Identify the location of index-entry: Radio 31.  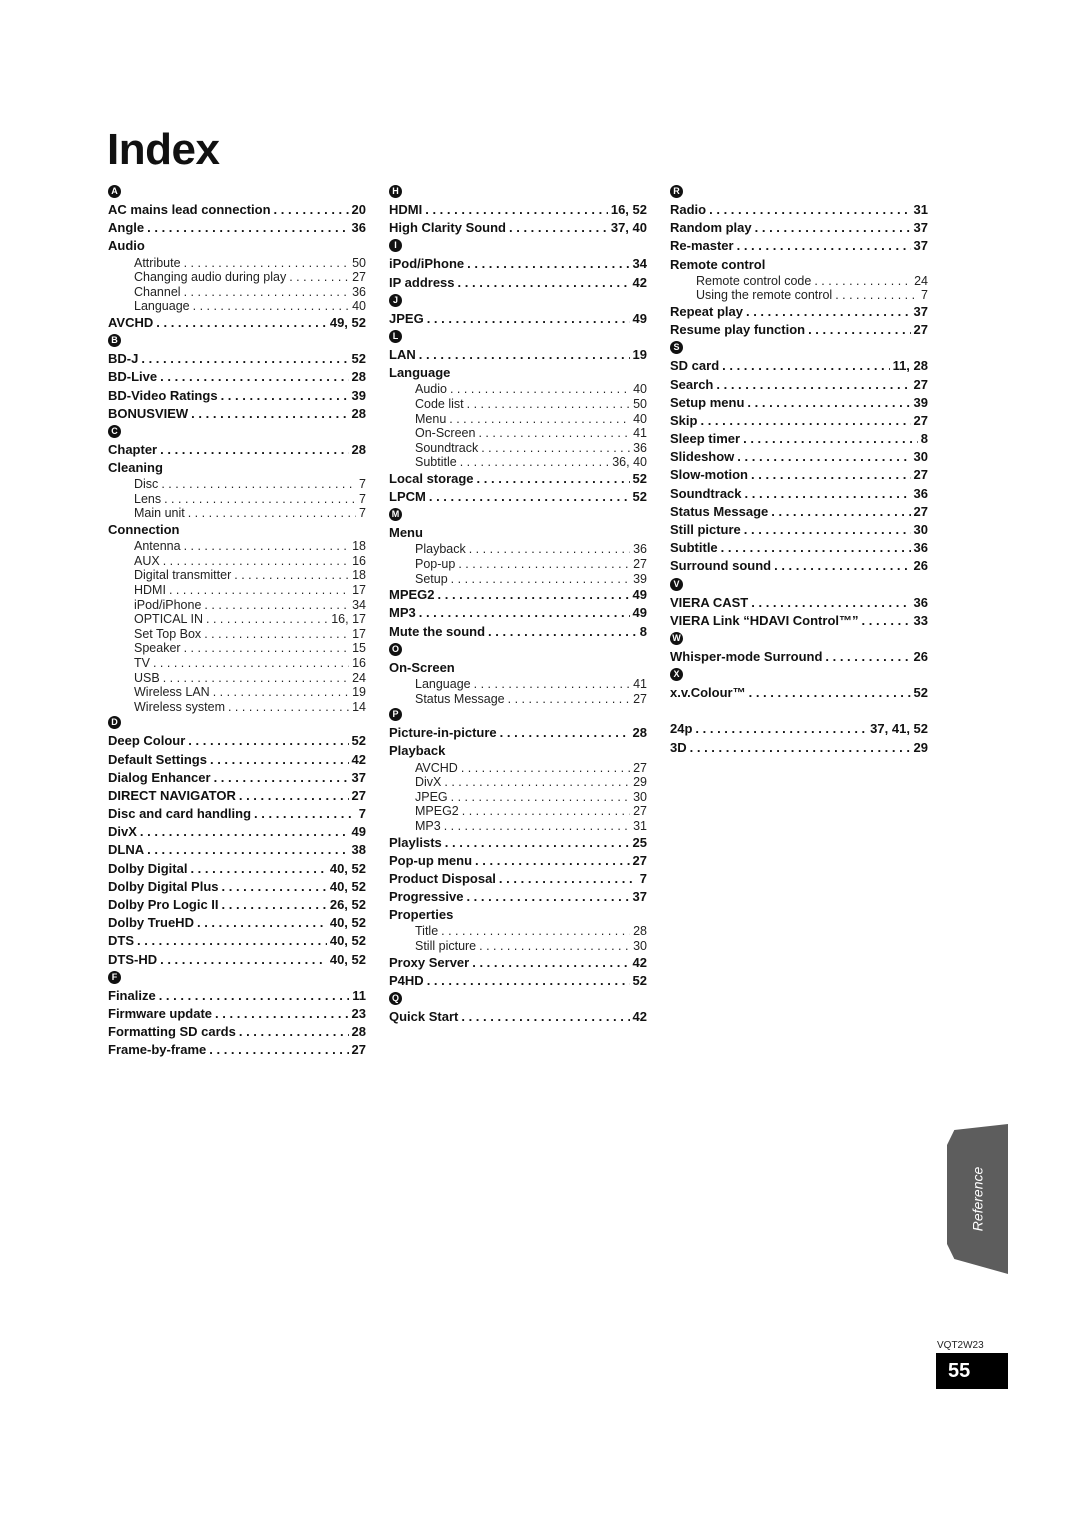
(799, 210).